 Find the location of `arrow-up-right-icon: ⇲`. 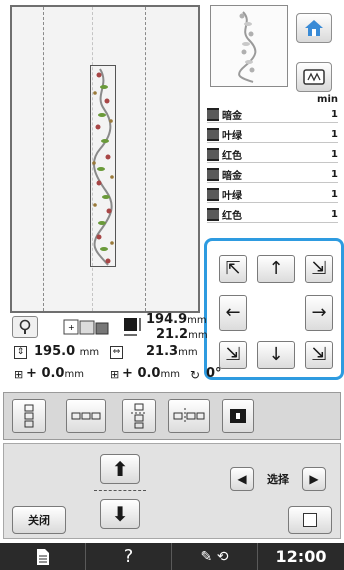

arrow-up-right-icon: ⇲ is located at coordinates (319, 268).